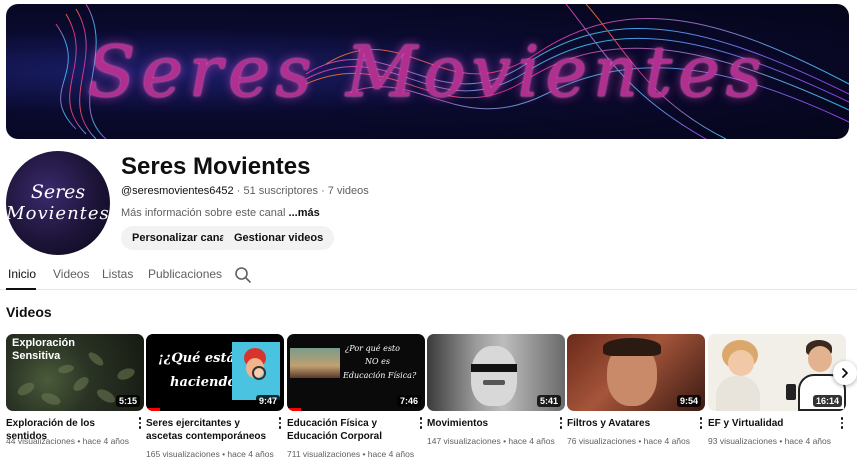 The height and width of the screenshot is (461, 857). Describe the element at coordinates (548, 401) in the screenshot. I see `video-duration: 5:41` at that location.